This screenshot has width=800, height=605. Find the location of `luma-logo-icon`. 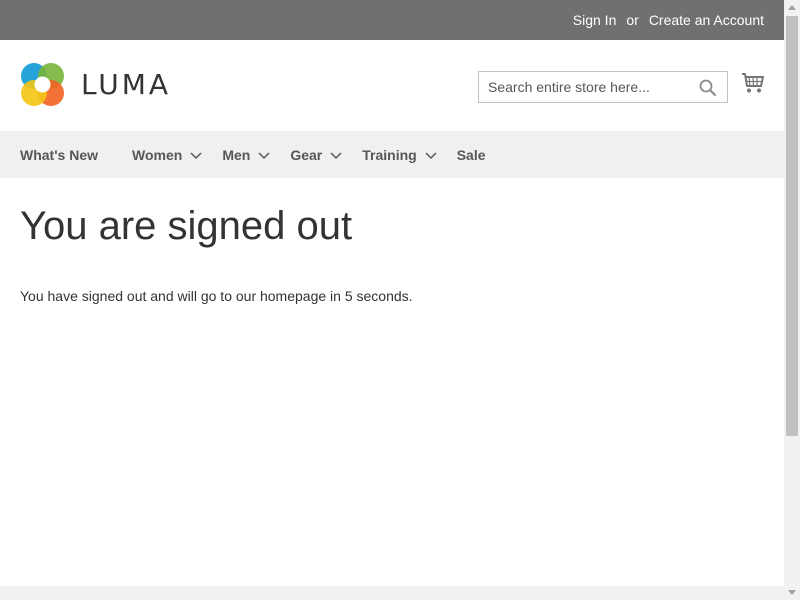

luma-logo-icon is located at coordinates (42, 84).